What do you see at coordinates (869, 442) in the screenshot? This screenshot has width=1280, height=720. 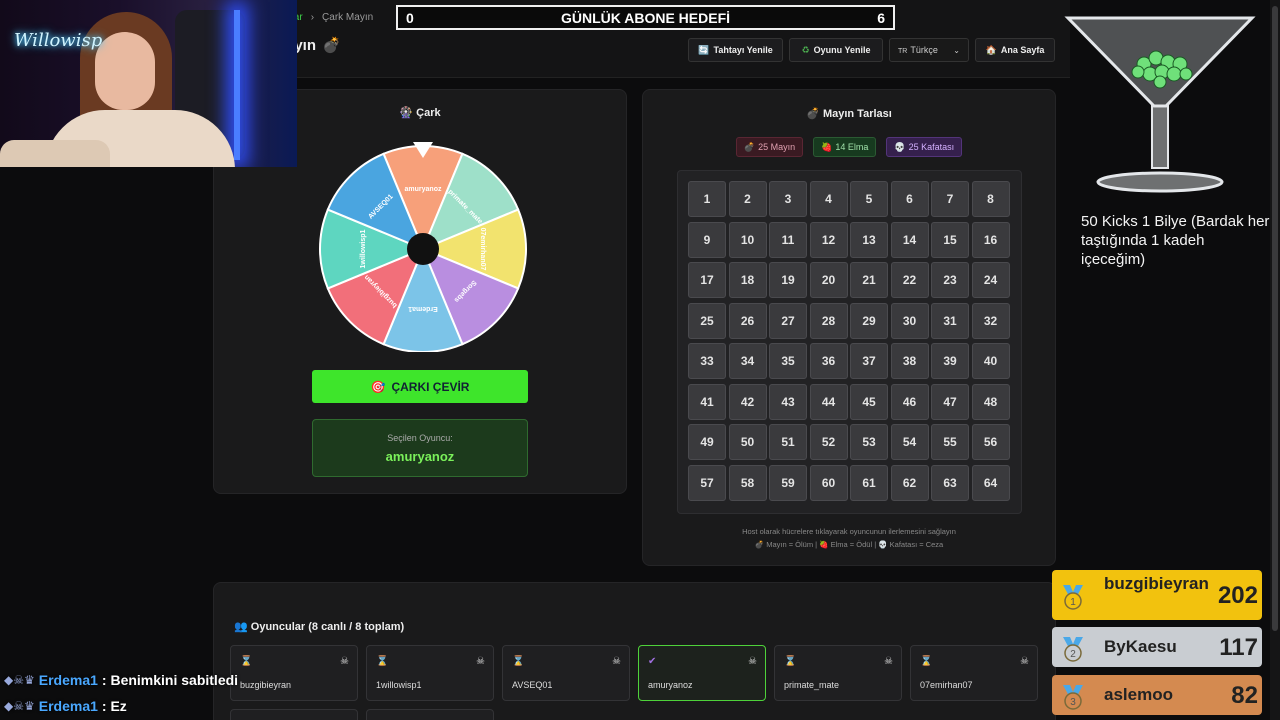 I see `mine-cell: 53` at bounding box center [869, 442].